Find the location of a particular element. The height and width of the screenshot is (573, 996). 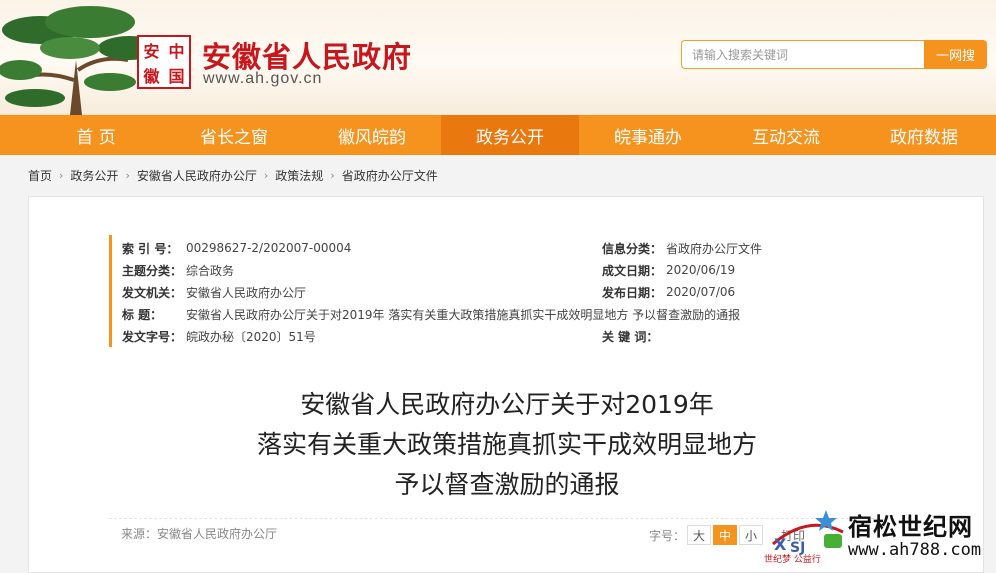

meta-label: 发文机关： is located at coordinates (152, 292).